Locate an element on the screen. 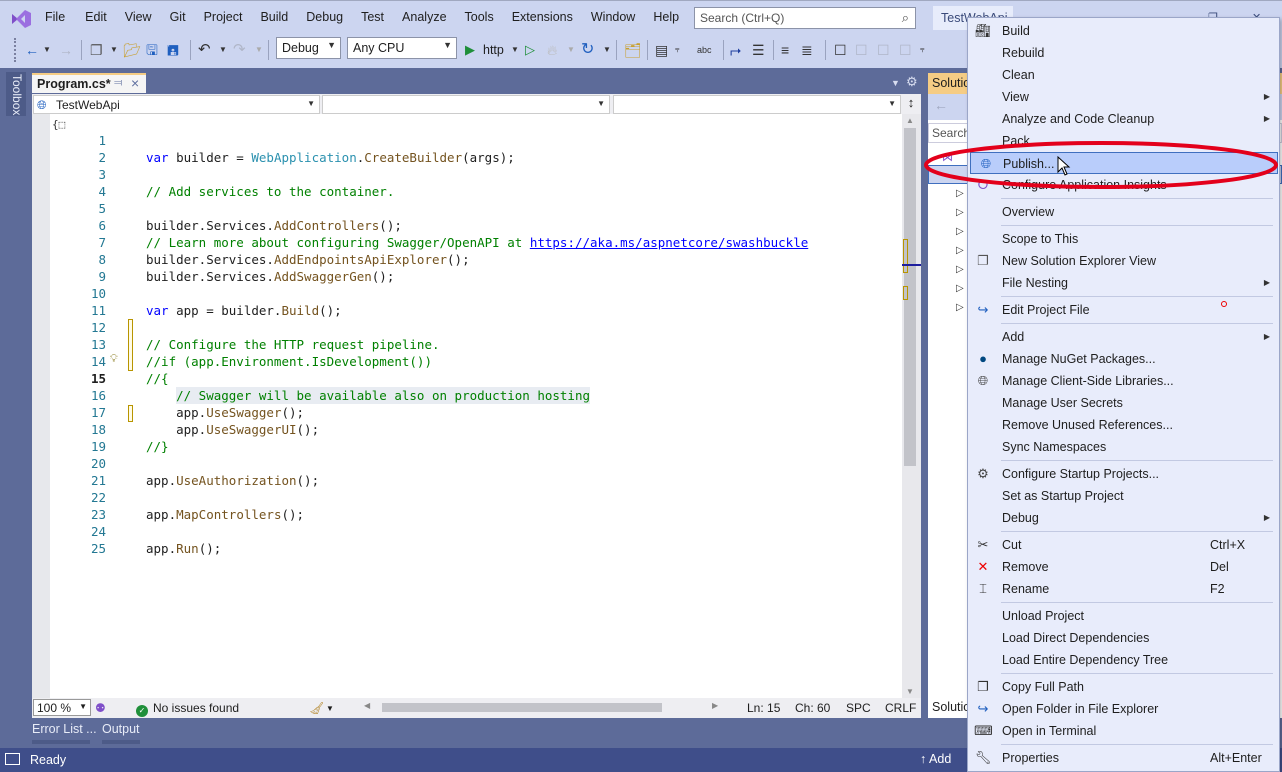 The height and width of the screenshot is (772, 1282). tab-output: Output is located at coordinates (121, 729).